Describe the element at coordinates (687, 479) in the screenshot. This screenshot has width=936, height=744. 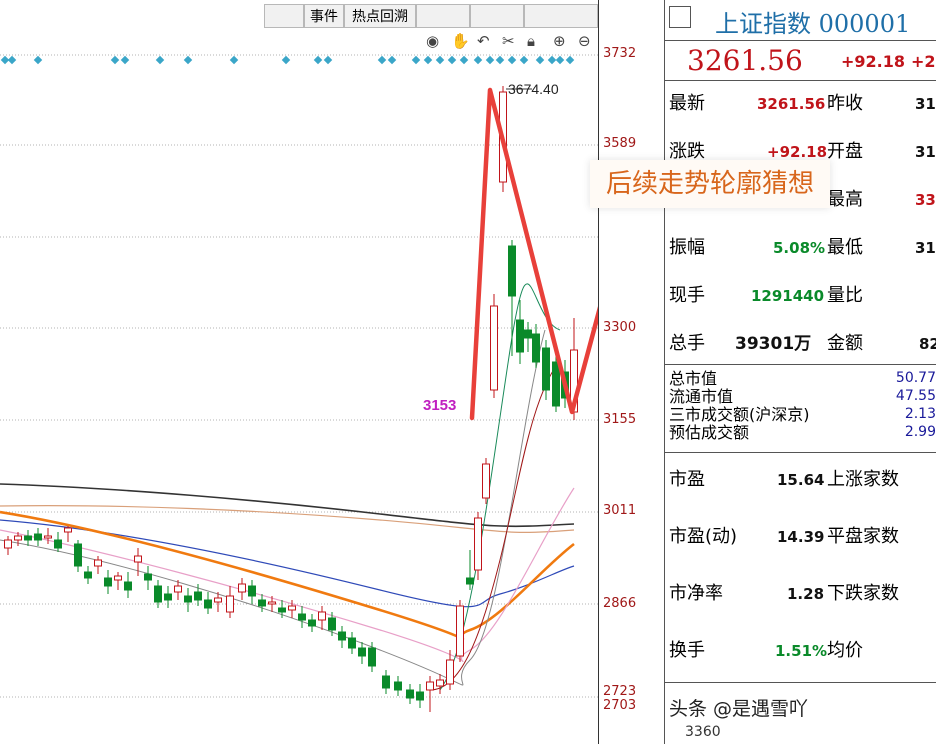
I see `pe-label: 市盈` at that location.